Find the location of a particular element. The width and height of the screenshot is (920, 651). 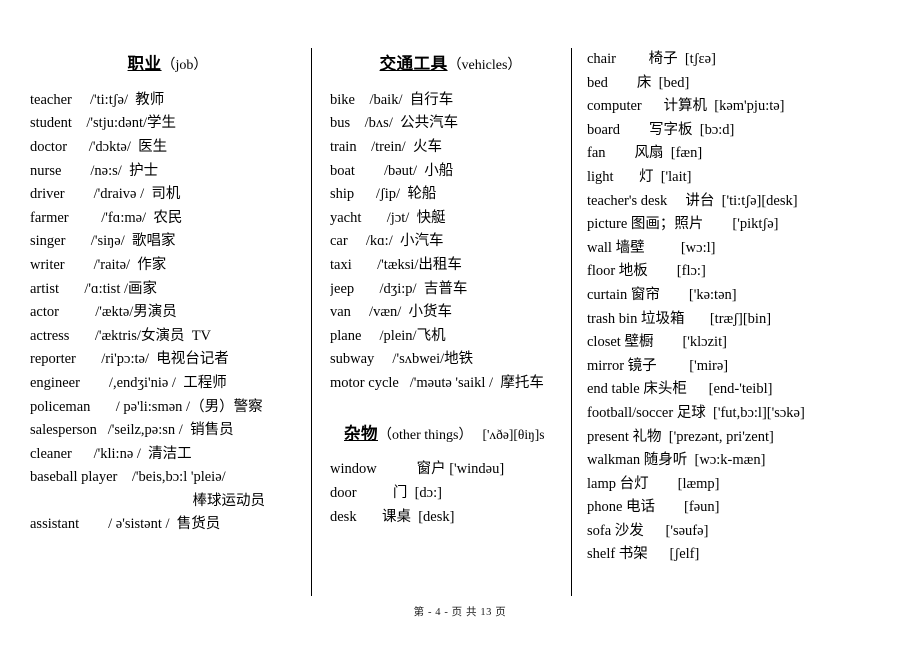

list-item: chair 椅子 [tʃɛə] is located at coordinates (651, 59).